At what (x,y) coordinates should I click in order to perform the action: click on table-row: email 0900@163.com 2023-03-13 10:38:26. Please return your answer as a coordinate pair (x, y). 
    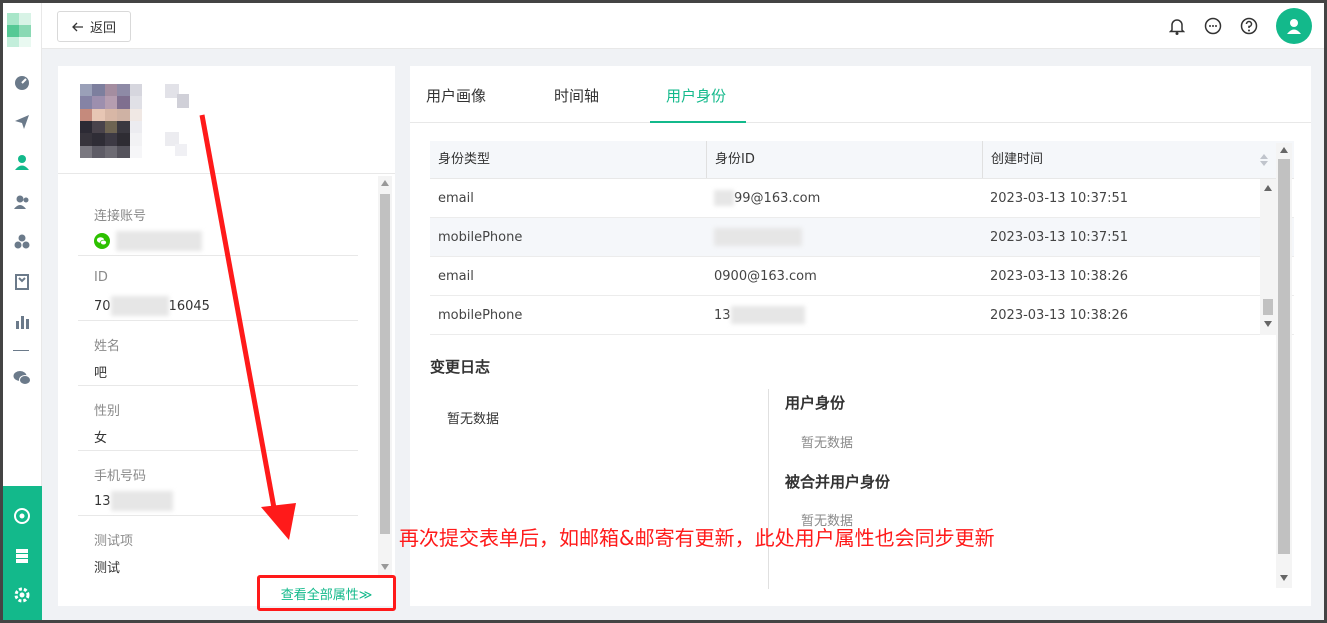
    Looking at the image, I should click on (862, 276).